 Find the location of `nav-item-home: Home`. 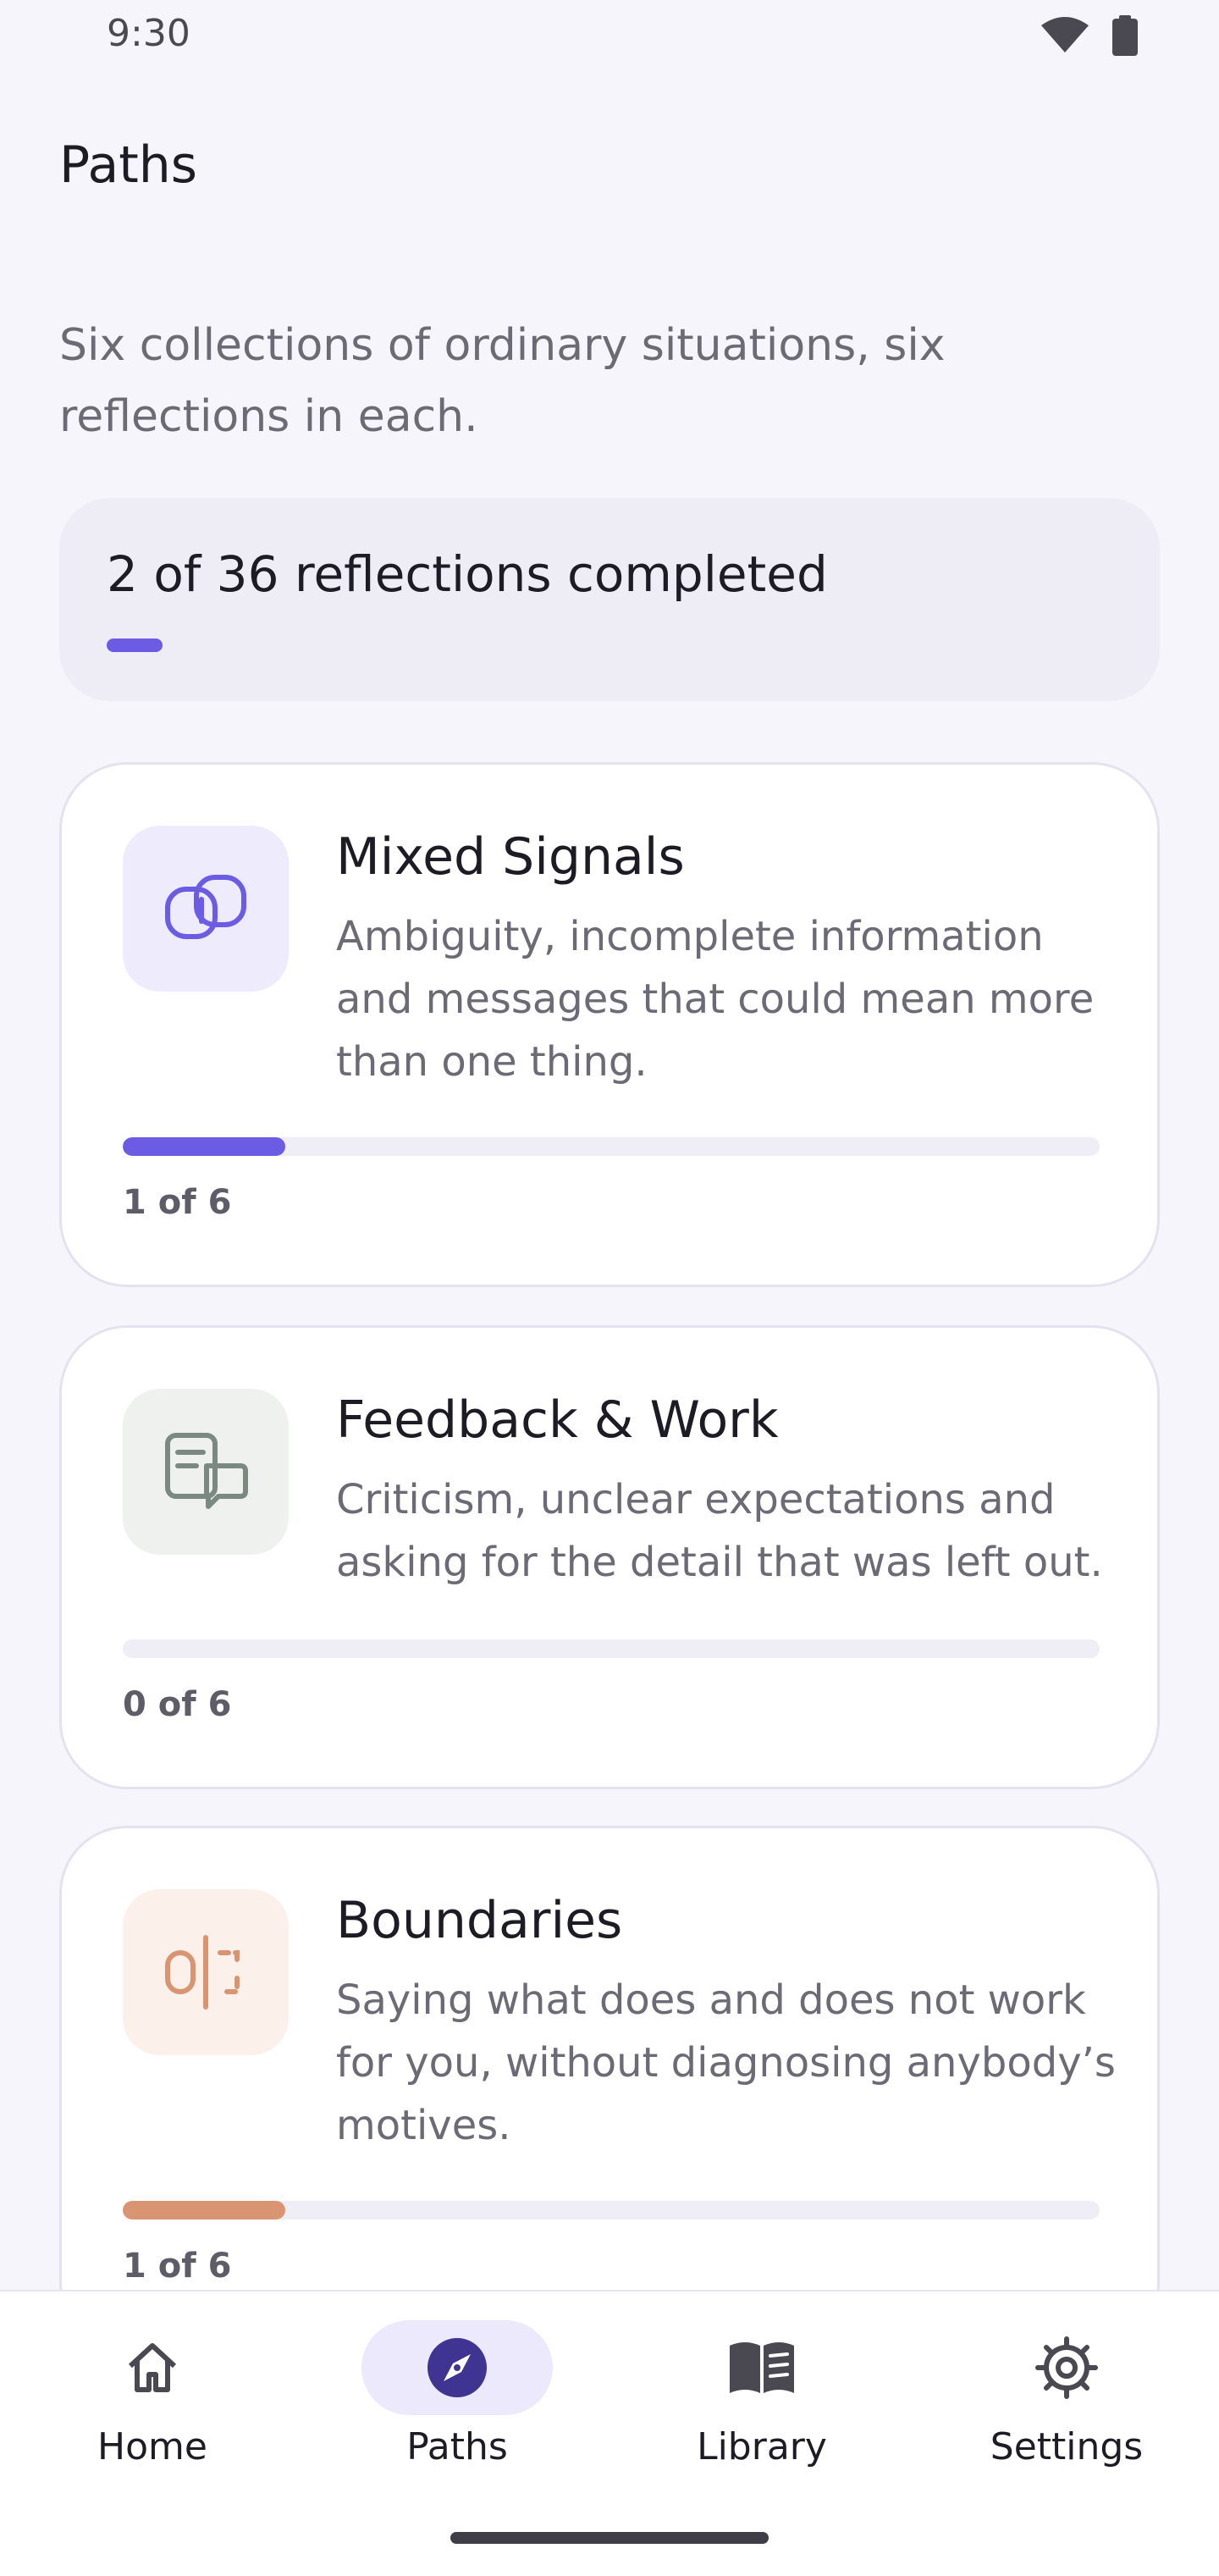

nav-item-home: Home is located at coordinates (152, 2414).